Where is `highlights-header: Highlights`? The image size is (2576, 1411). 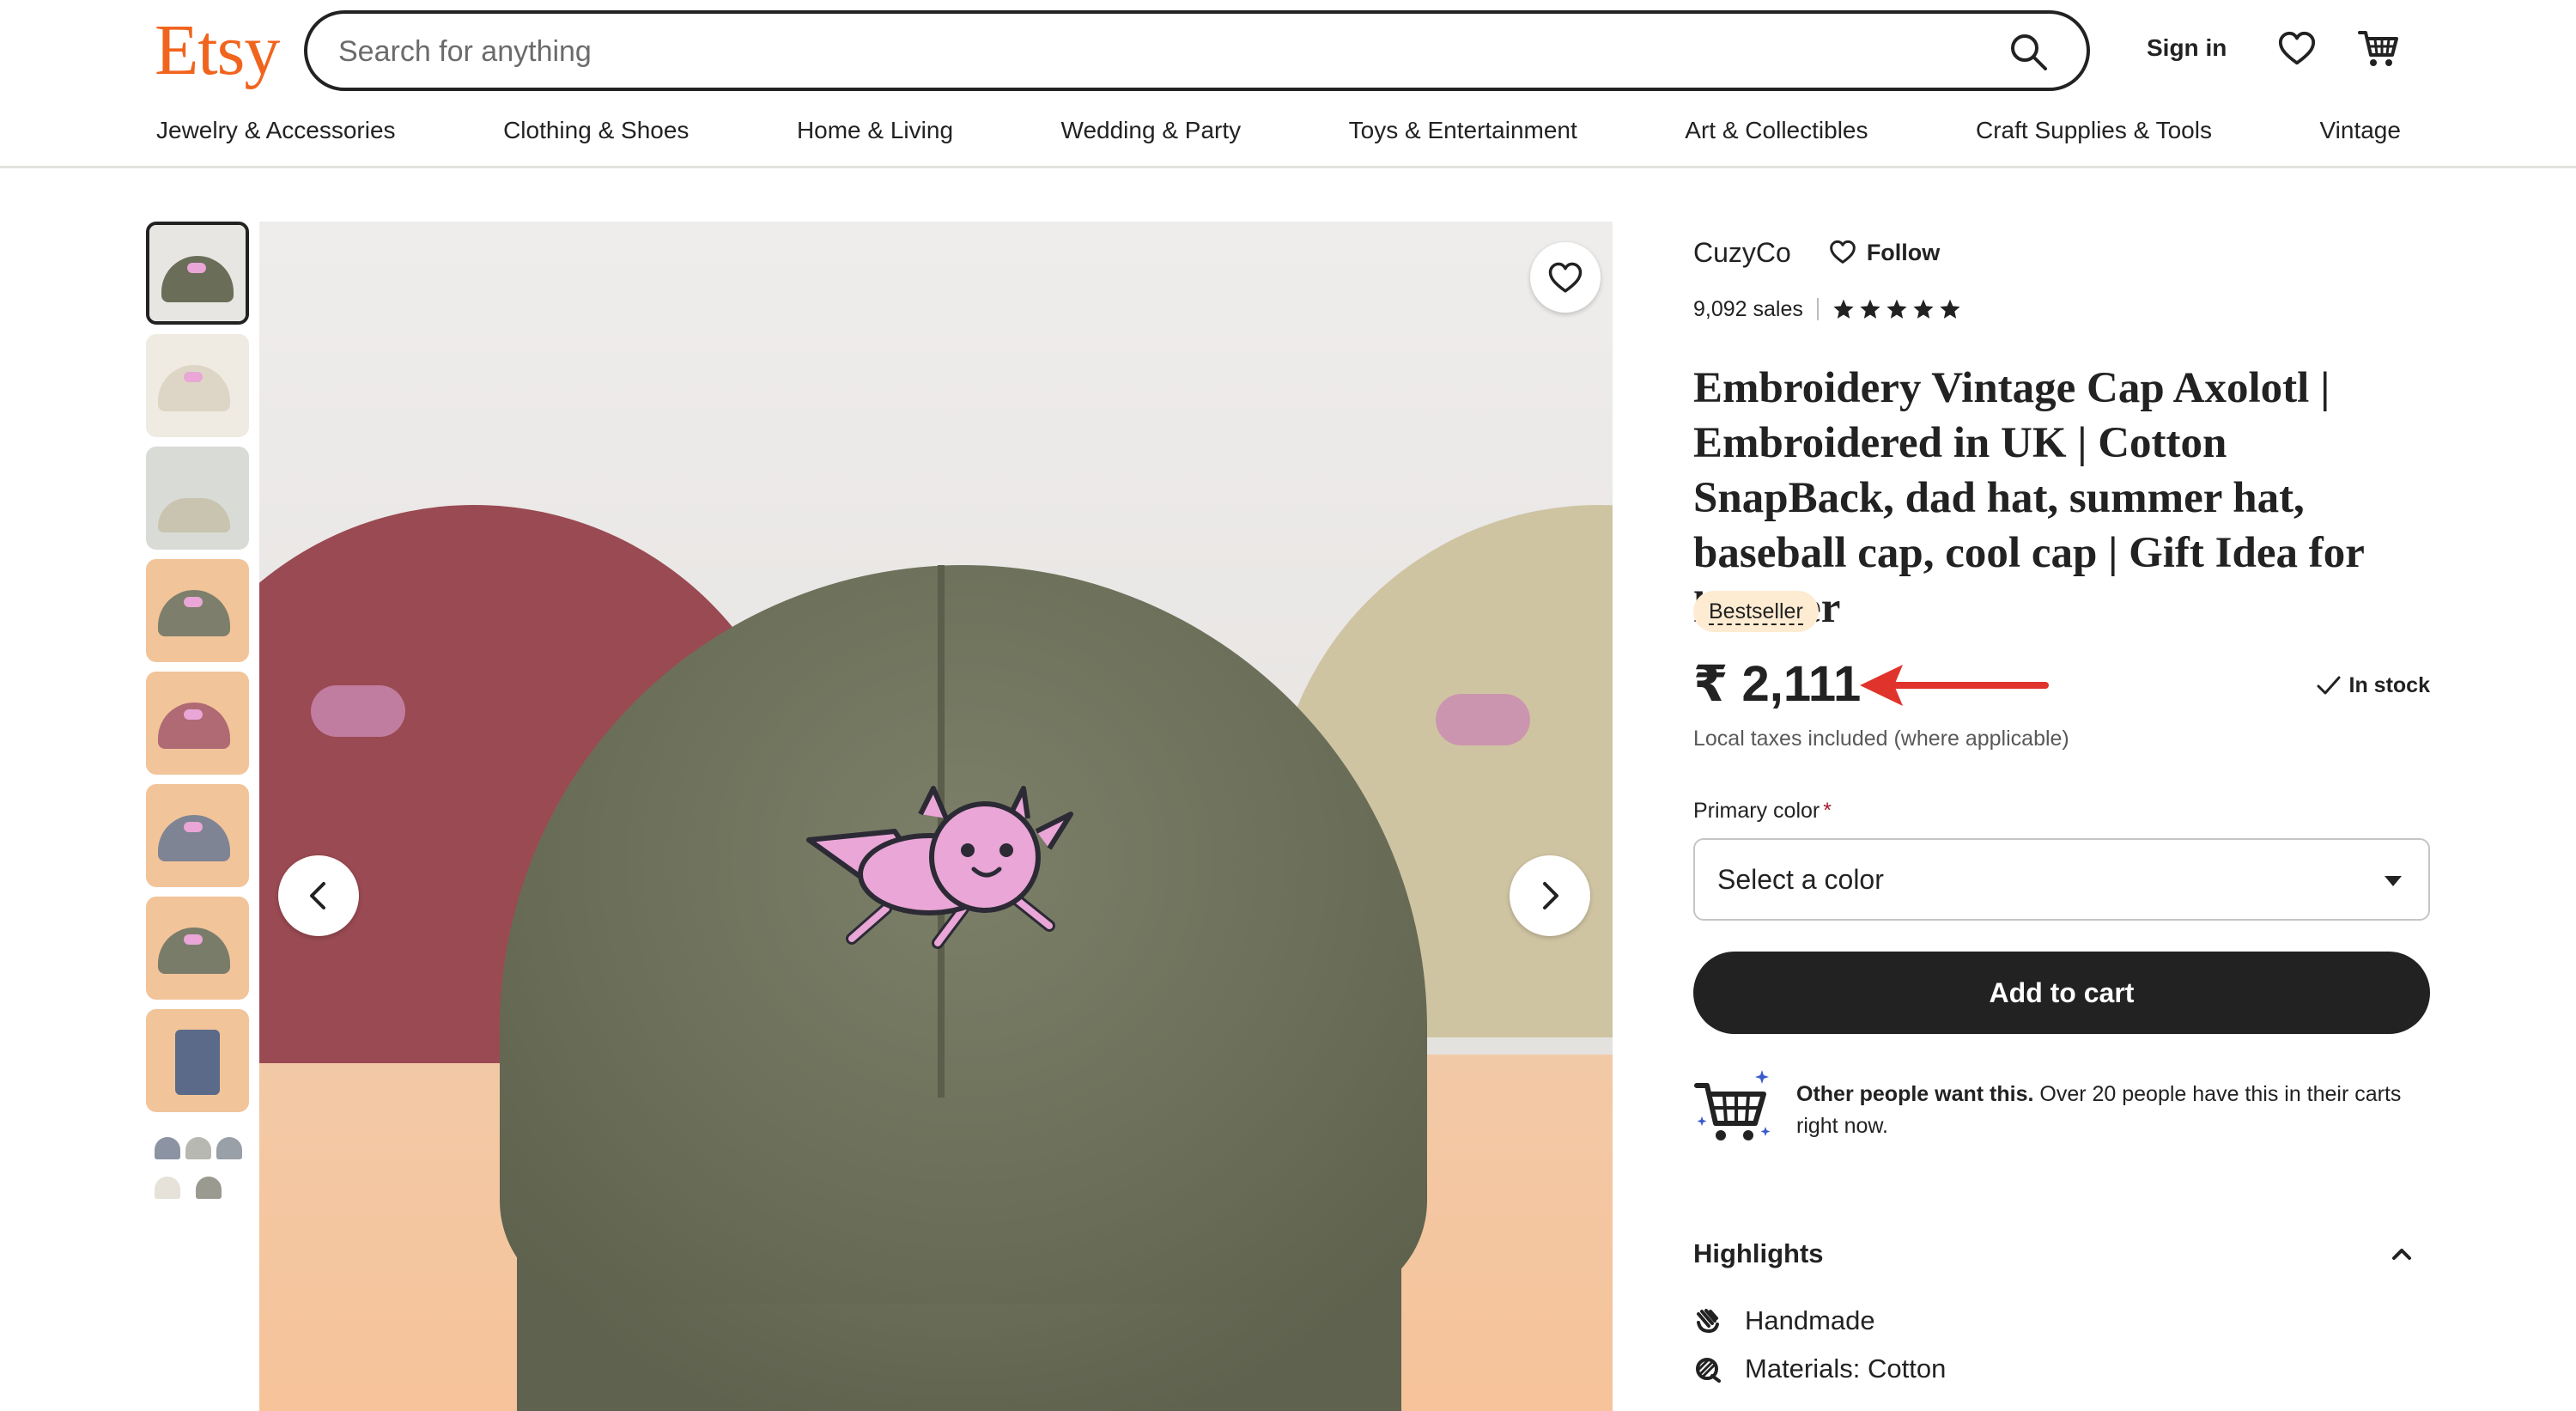
highlights-header: Highlights is located at coordinates (2061, 1257).